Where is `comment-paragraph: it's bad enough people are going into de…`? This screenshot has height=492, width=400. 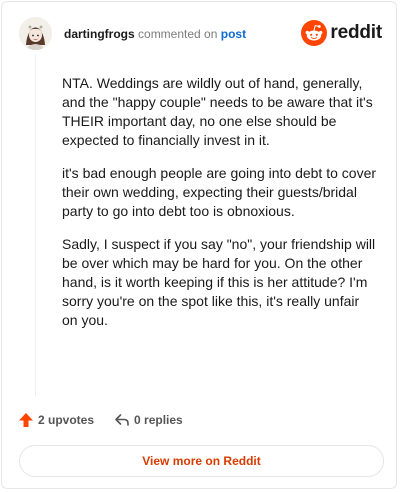 comment-paragraph: it's bad enough people are going into de… is located at coordinates (219, 192).